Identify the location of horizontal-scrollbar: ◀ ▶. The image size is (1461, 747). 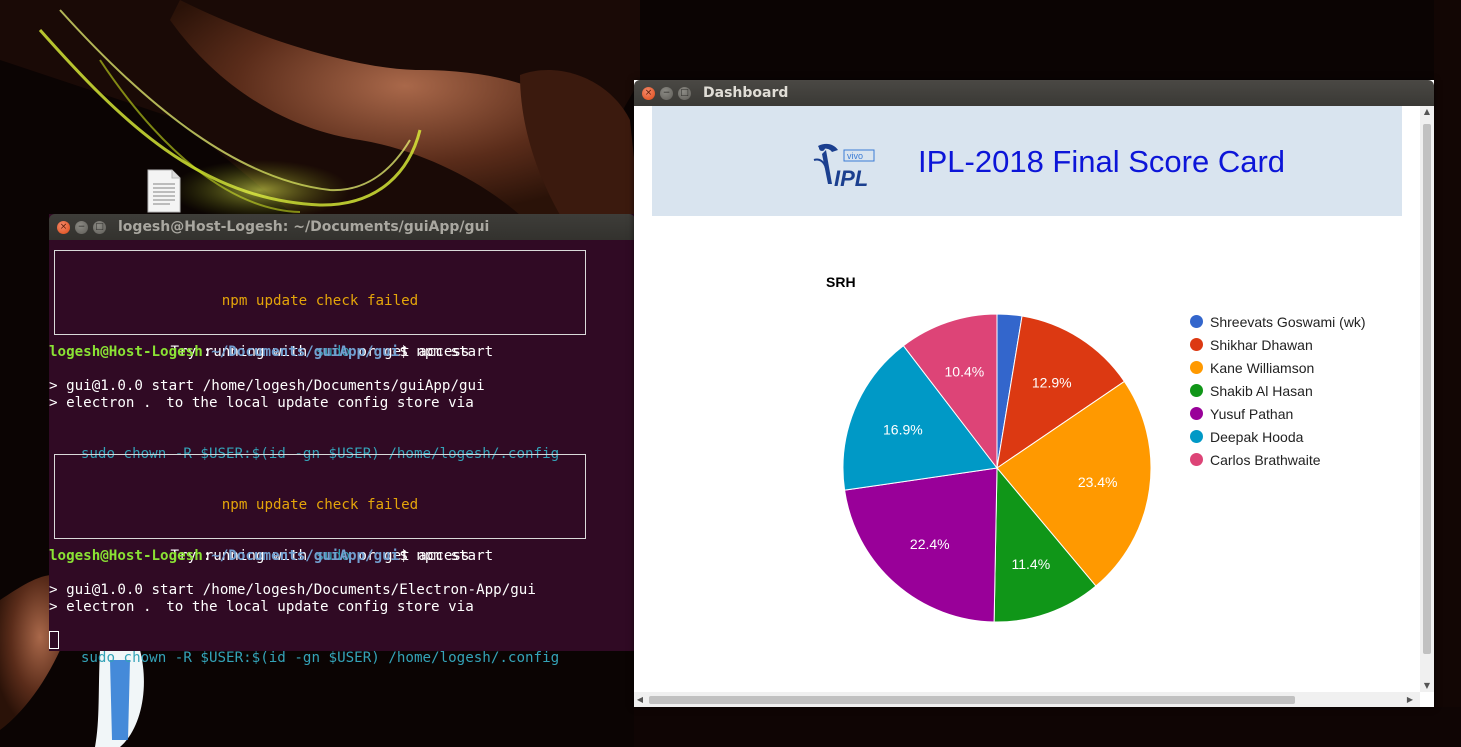
(1027, 699).